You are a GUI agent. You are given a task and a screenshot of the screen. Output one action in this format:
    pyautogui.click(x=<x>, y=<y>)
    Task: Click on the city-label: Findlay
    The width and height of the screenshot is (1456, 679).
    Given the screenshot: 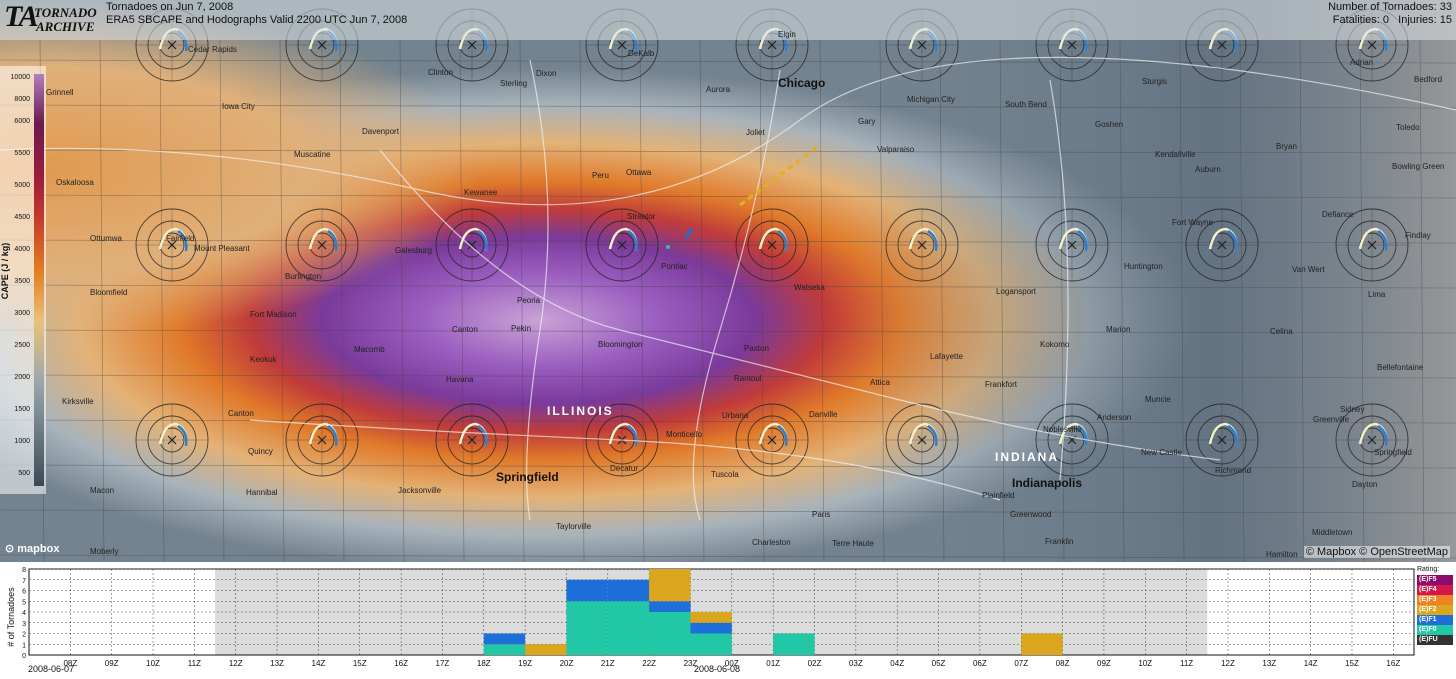 What is the action you would take?
    pyautogui.click(x=1418, y=235)
    